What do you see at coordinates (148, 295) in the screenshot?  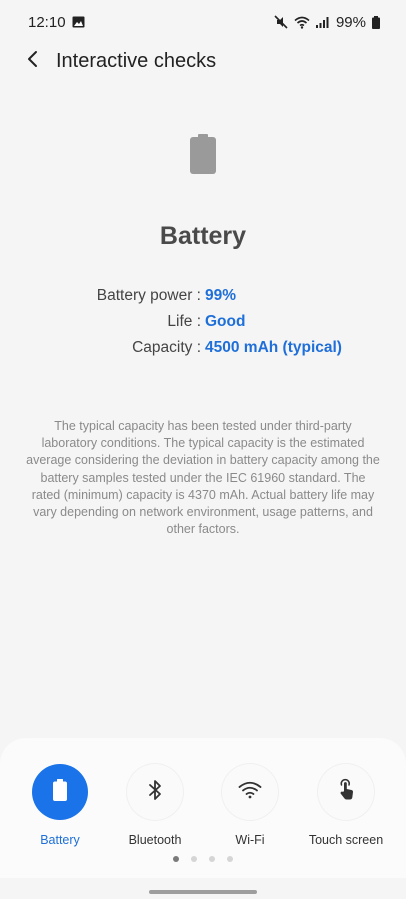 I see `info-label: Battery power :` at bounding box center [148, 295].